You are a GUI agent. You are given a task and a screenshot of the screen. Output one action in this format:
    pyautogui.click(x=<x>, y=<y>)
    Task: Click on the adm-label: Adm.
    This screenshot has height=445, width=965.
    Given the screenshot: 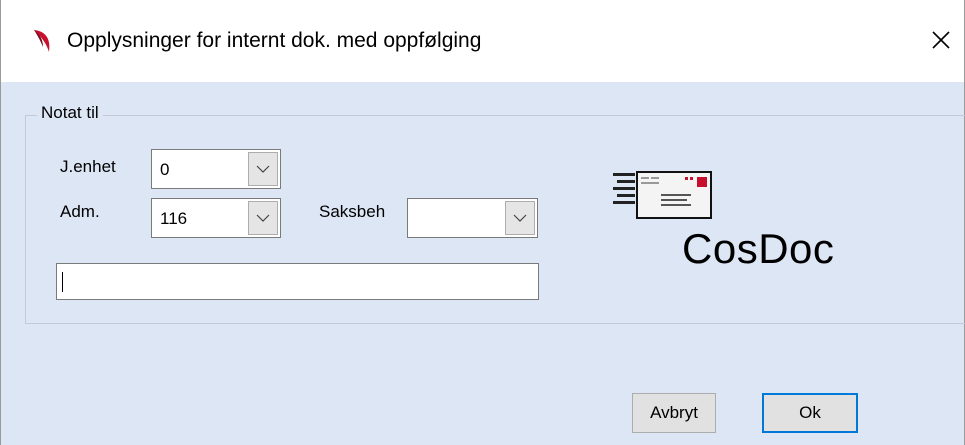 What is the action you would take?
    pyautogui.click(x=80, y=211)
    